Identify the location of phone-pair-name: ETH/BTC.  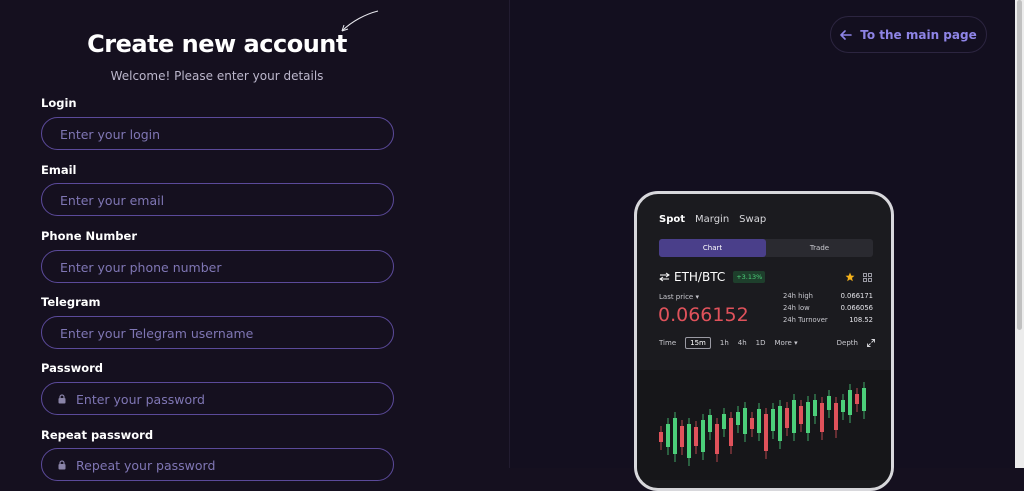
(700, 277).